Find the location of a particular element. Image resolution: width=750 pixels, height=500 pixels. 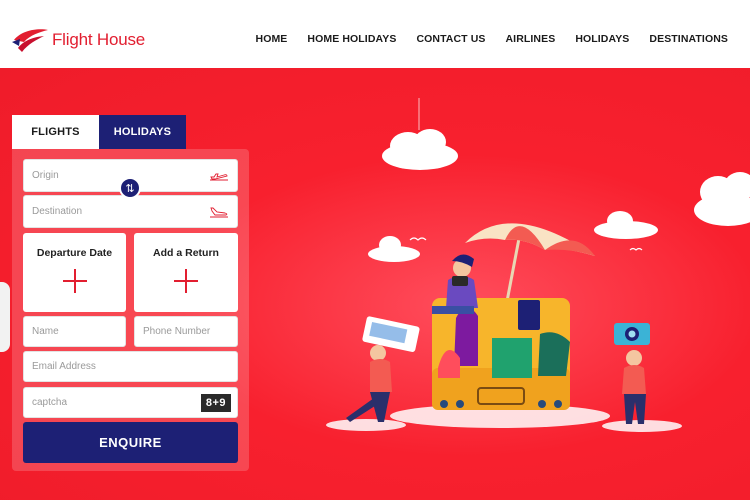

enquire-button: ENQUIRE is located at coordinates (130, 442).